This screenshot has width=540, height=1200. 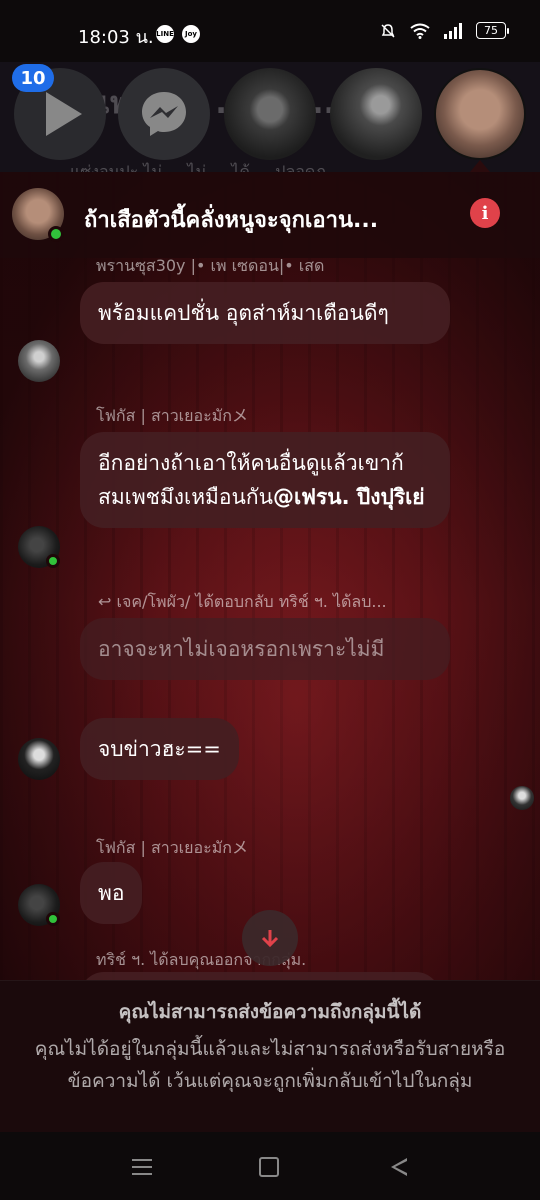 I want to click on message-bubble: พร้อมแคปชั่น อุตส่าห์มาเตือนดีๆ, so click(x=265, y=313).